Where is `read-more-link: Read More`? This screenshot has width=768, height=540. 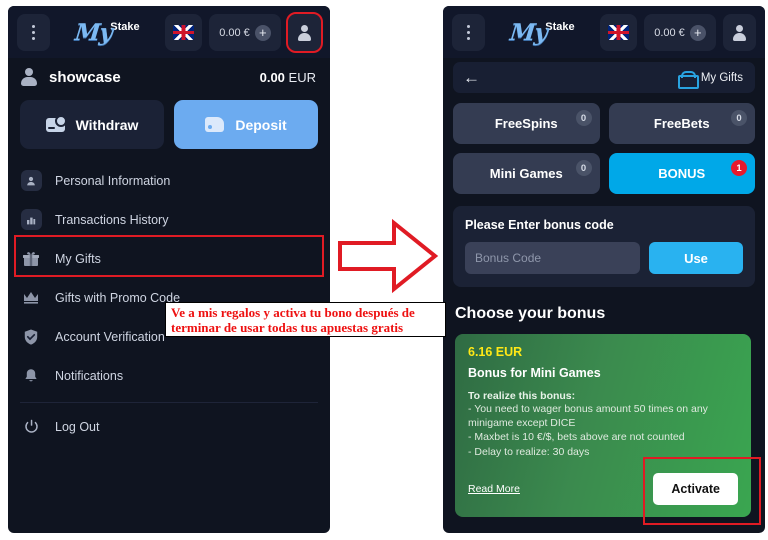
read-more-link: Read More is located at coordinates (494, 489).